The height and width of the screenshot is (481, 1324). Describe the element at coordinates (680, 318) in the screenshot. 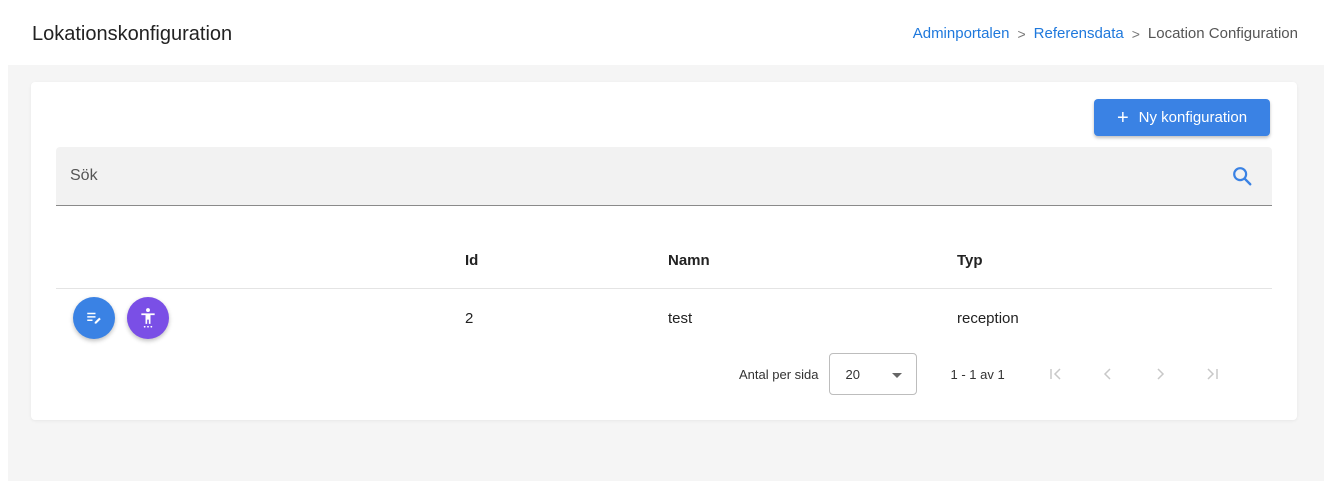

I see `row-name-cell: test` at that location.